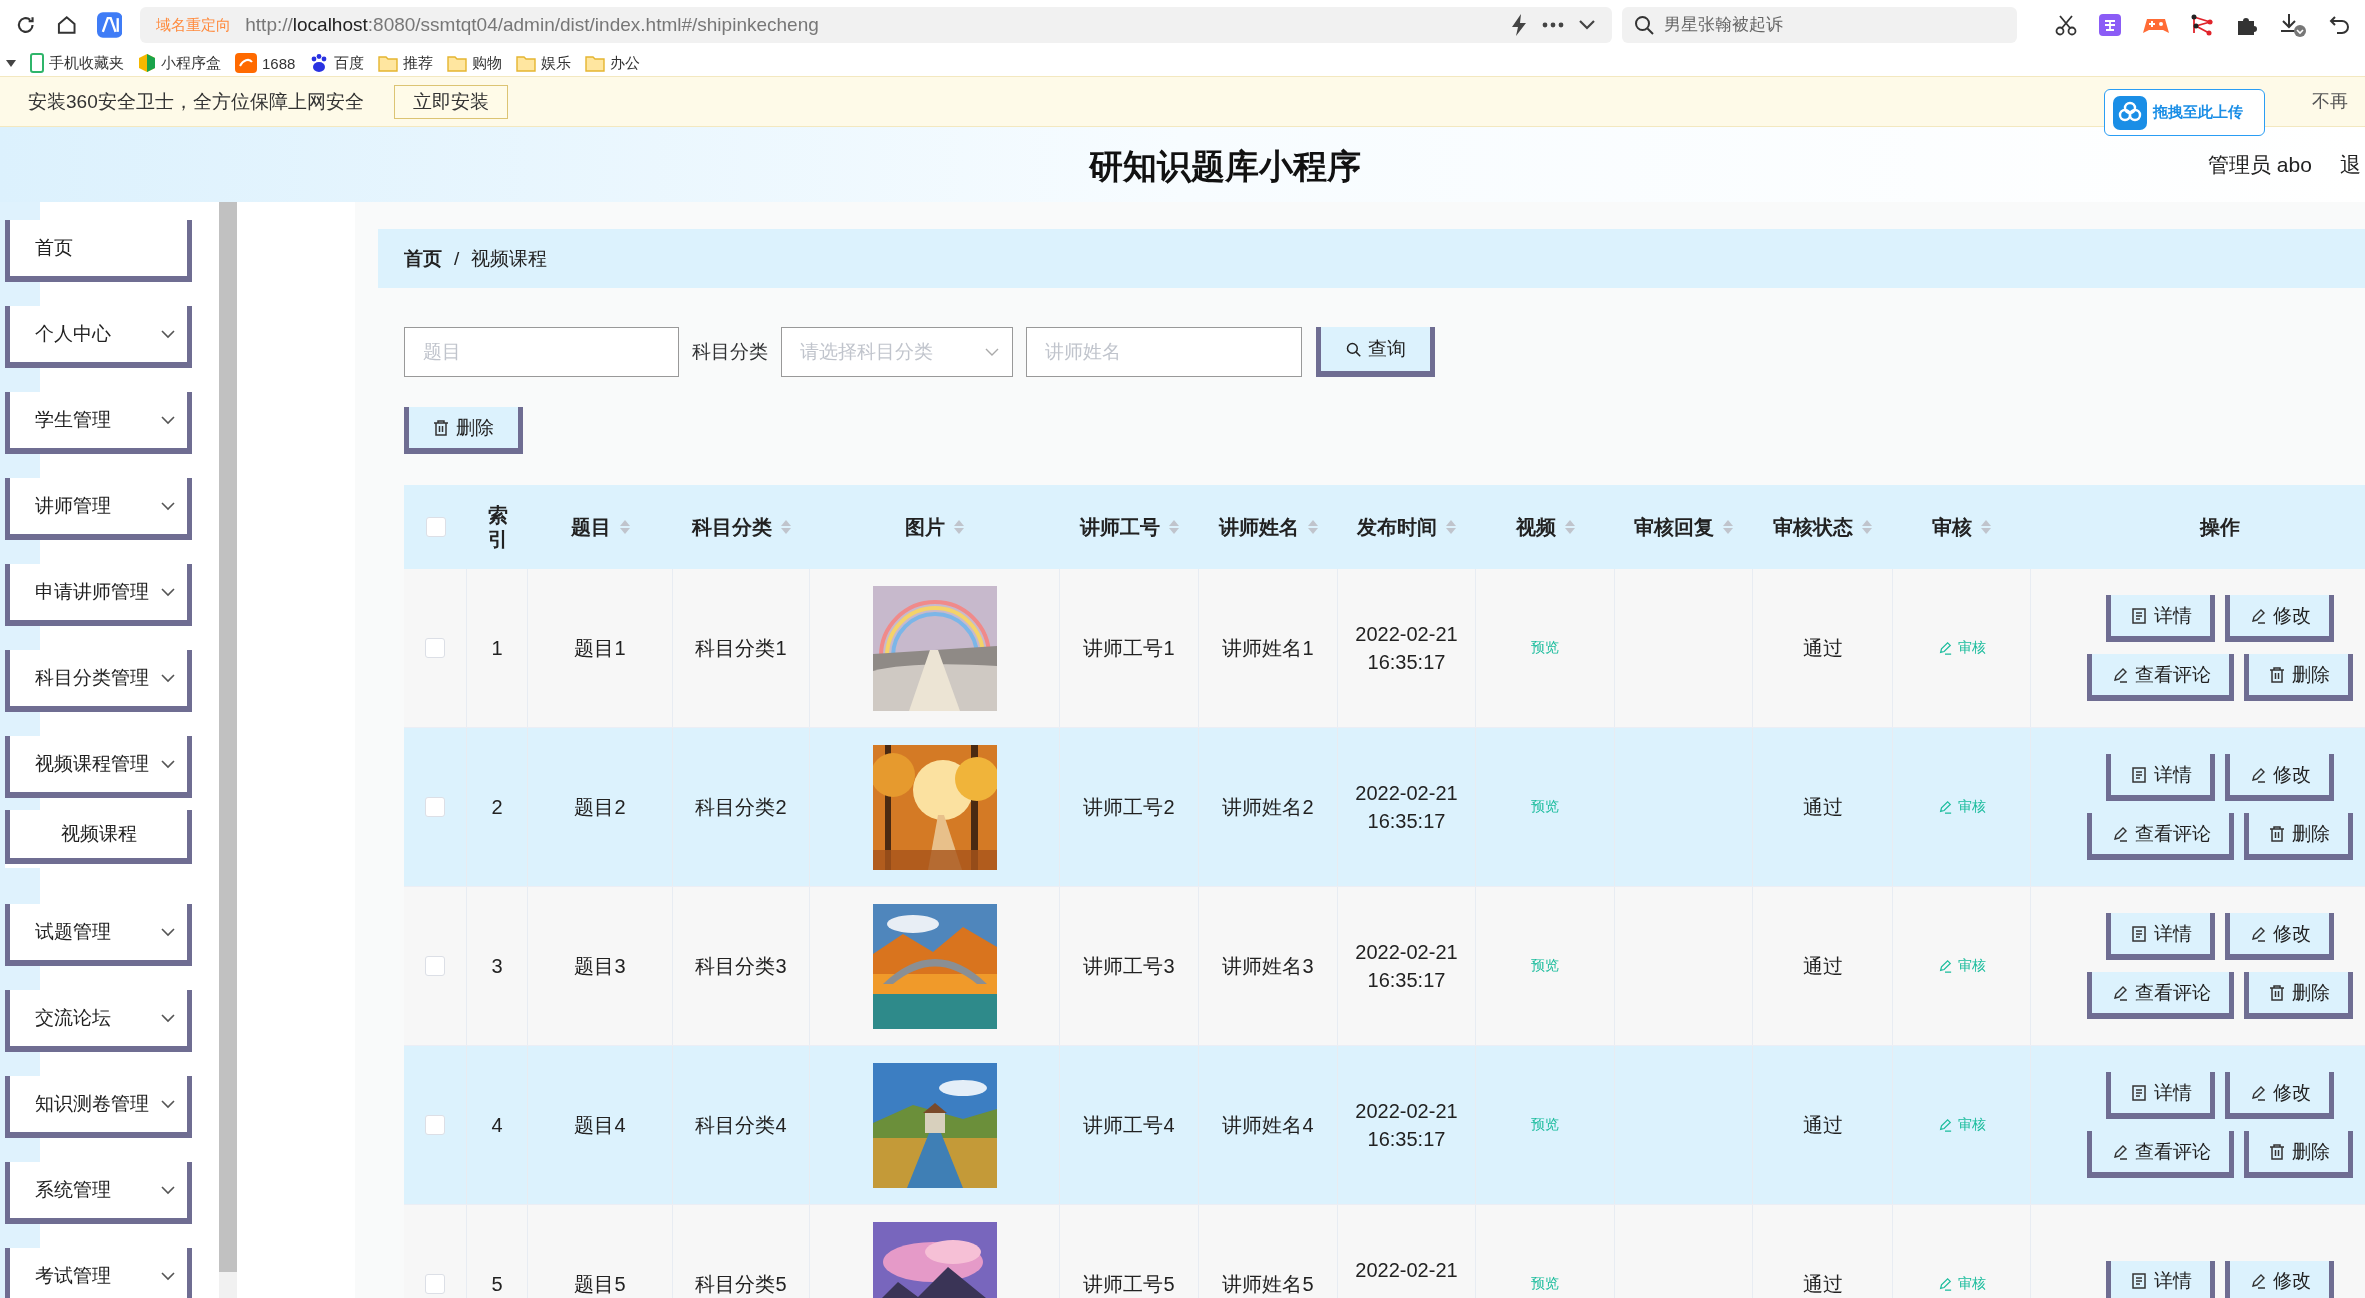  I want to click on logout-link: 退, so click(2350, 165).